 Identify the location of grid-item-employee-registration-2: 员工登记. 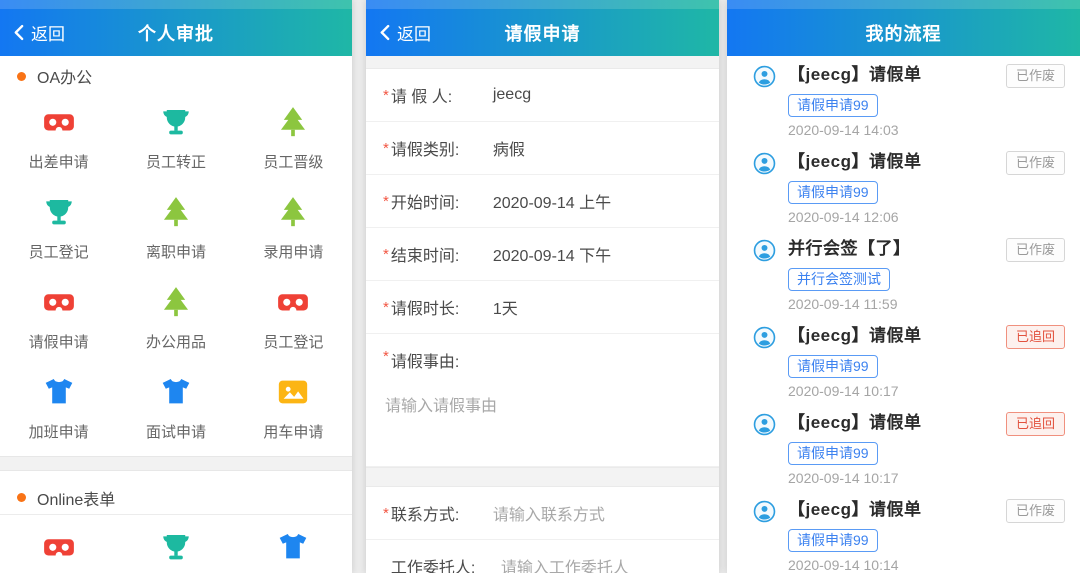
(293, 315).